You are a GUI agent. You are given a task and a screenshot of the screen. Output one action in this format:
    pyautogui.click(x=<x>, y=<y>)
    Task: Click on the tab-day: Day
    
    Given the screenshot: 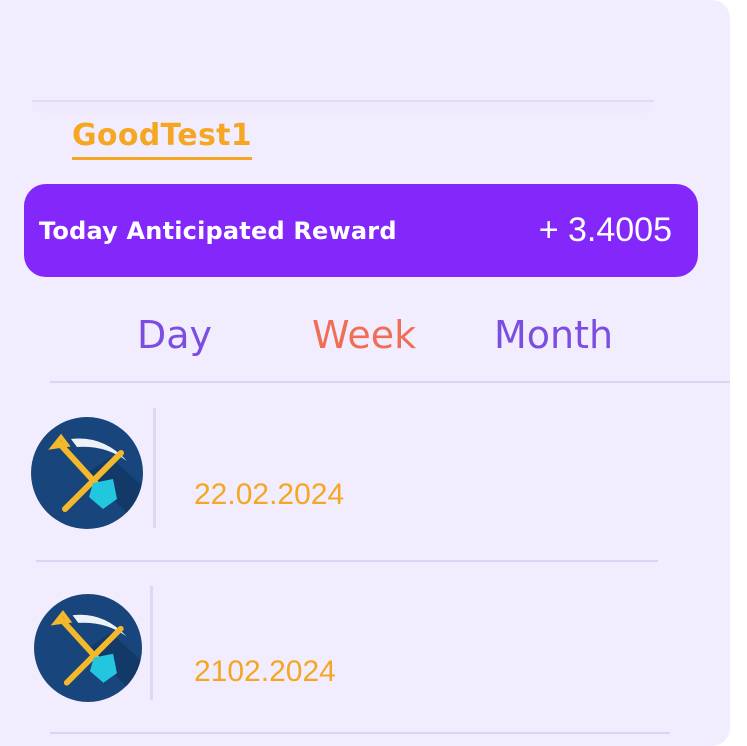 What is the action you would take?
    pyautogui.click(x=174, y=335)
    